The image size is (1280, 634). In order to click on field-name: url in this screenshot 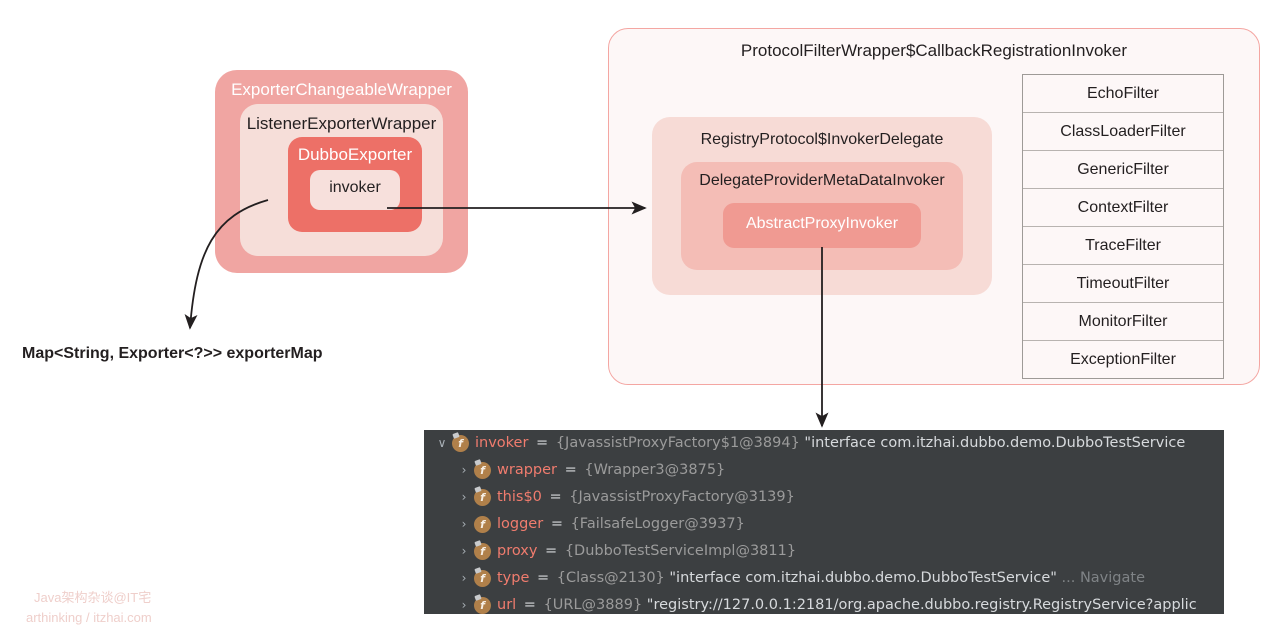, I will do `click(507, 605)`.